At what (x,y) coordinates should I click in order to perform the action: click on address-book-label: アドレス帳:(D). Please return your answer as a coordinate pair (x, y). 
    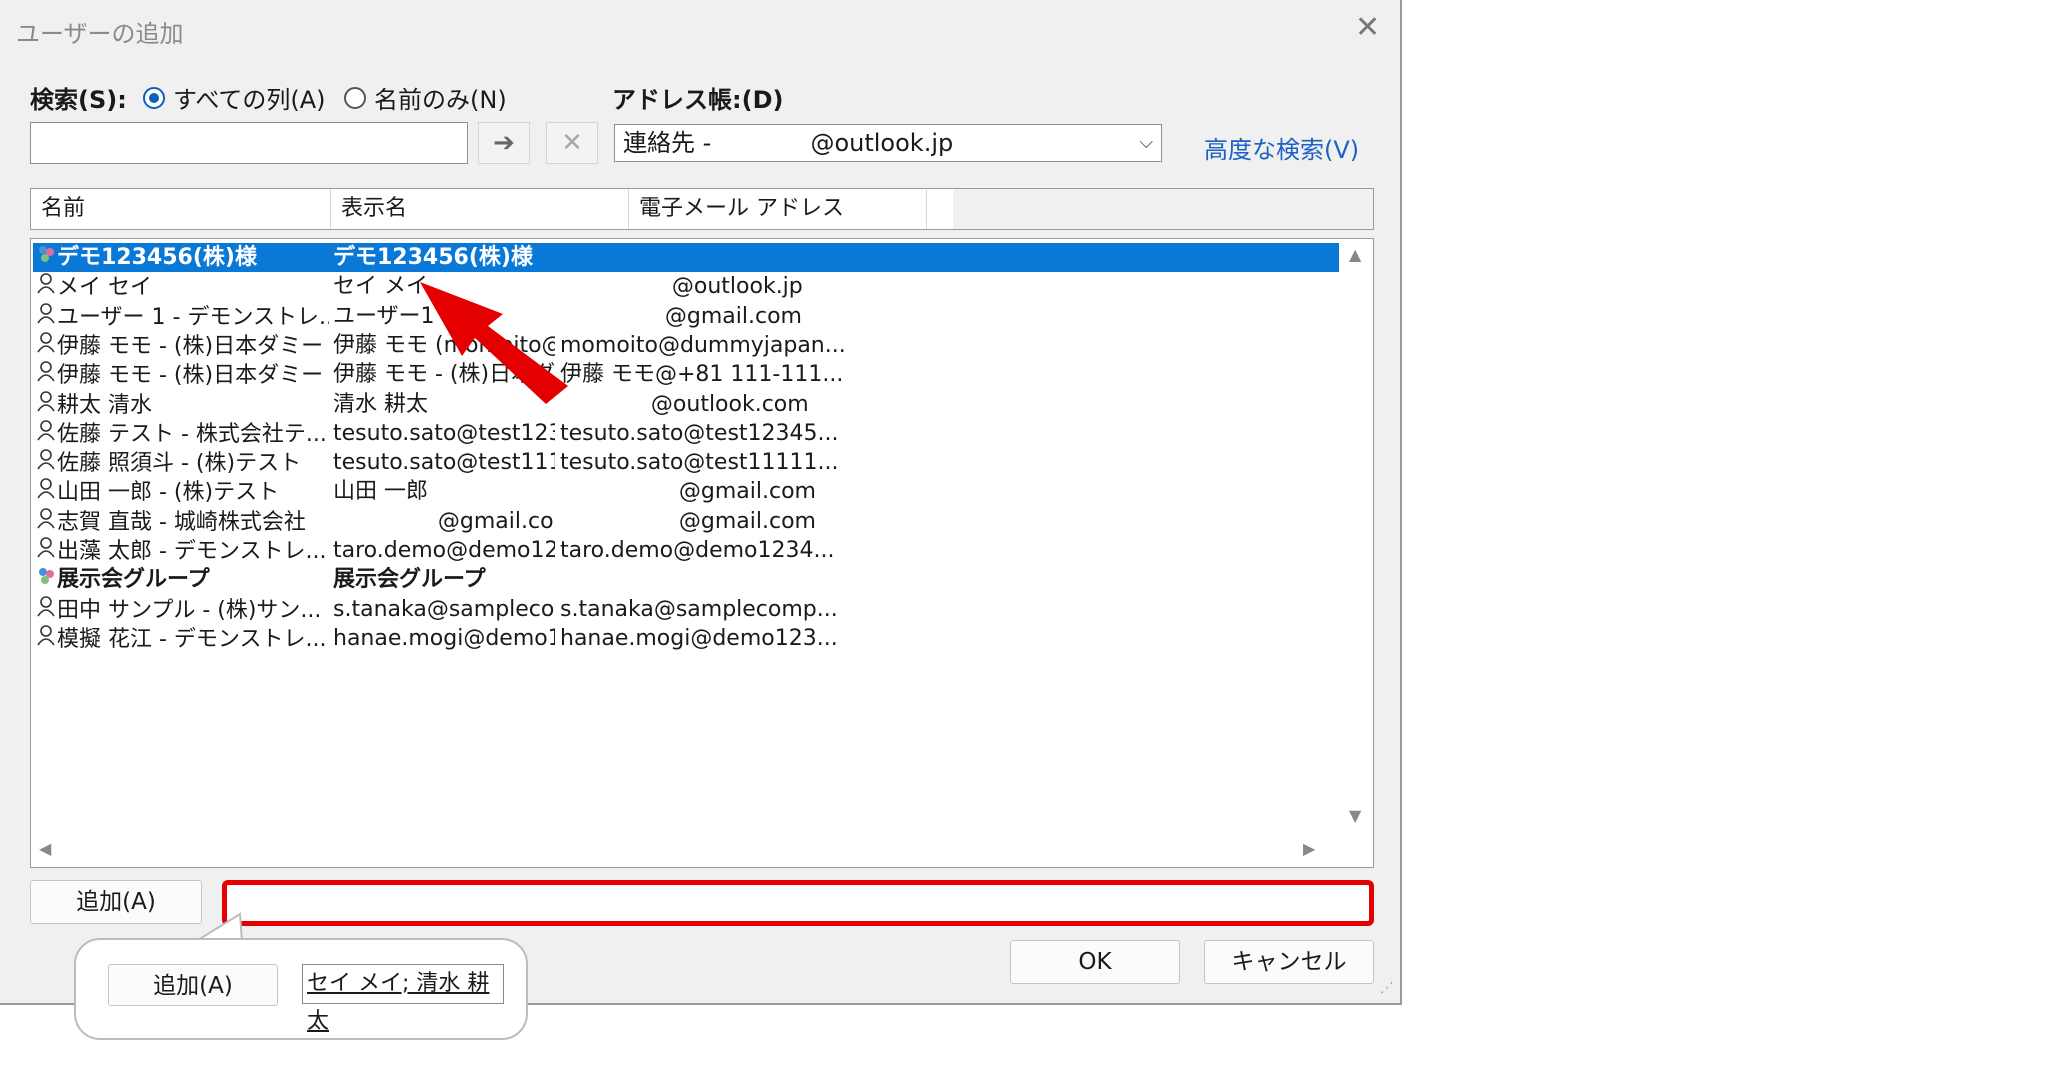
    Looking at the image, I should click on (698, 100).